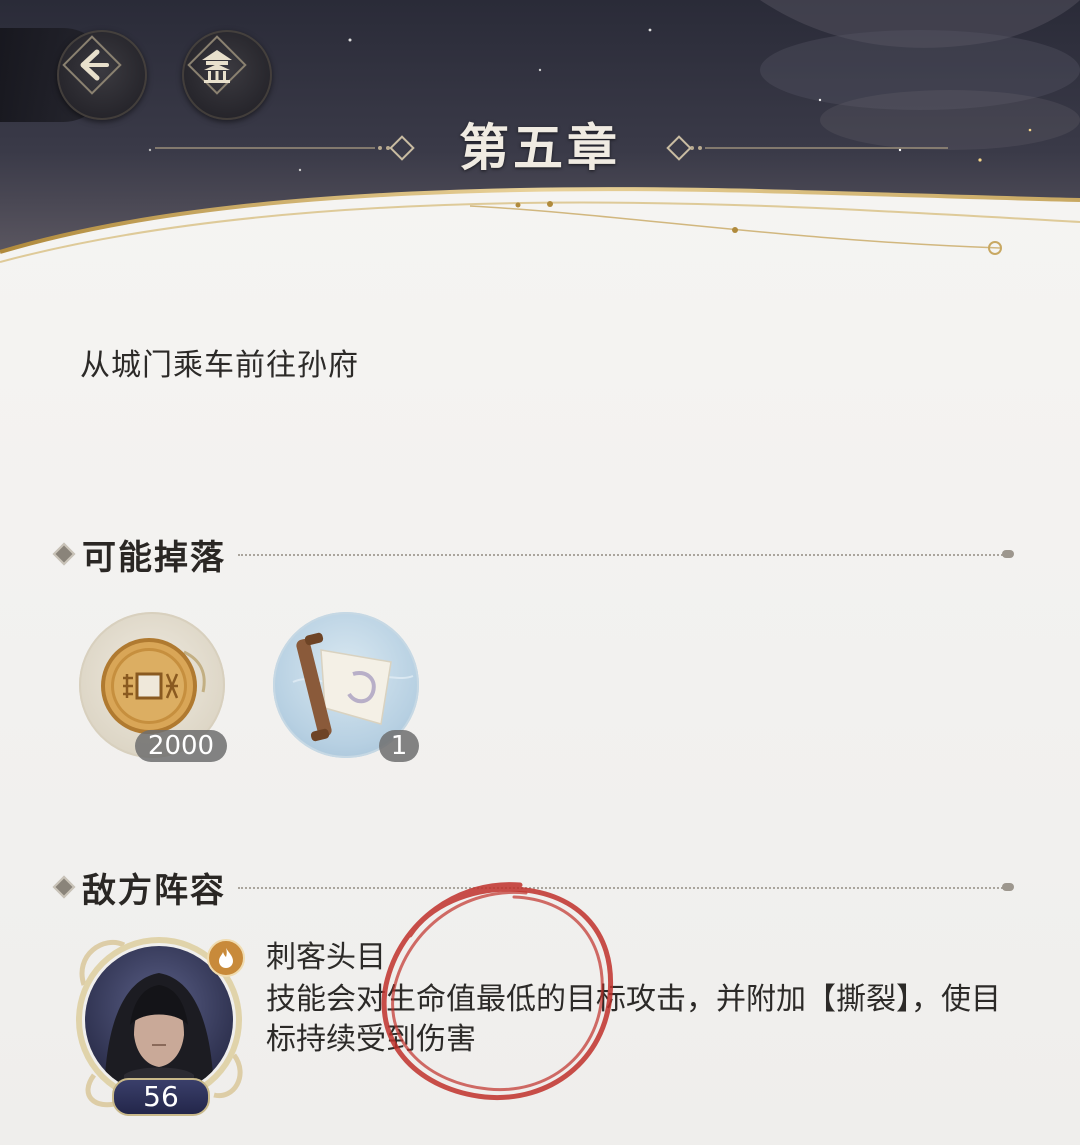  Describe the element at coordinates (346, 687) in the screenshot. I see `drop-item-scroll: 1` at that location.